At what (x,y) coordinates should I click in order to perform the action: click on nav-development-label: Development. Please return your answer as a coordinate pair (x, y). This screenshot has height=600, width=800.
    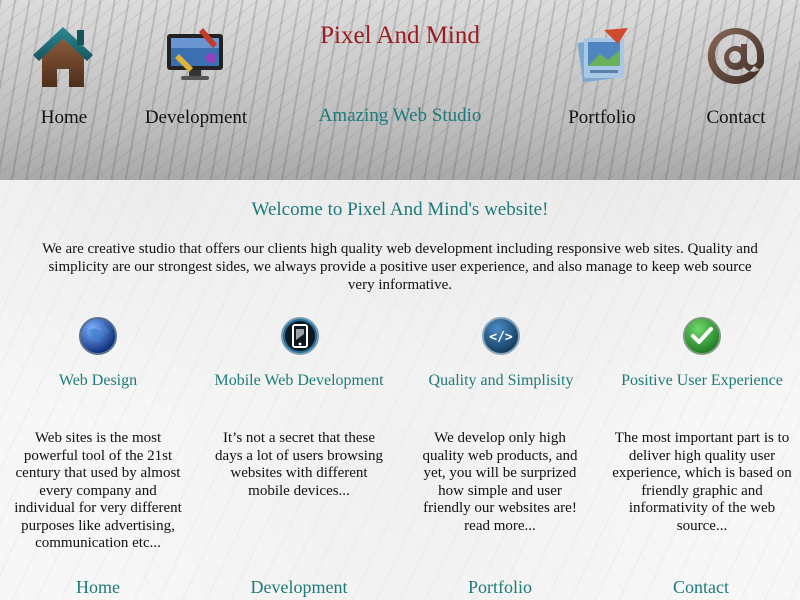
    Looking at the image, I should click on (196, 117).